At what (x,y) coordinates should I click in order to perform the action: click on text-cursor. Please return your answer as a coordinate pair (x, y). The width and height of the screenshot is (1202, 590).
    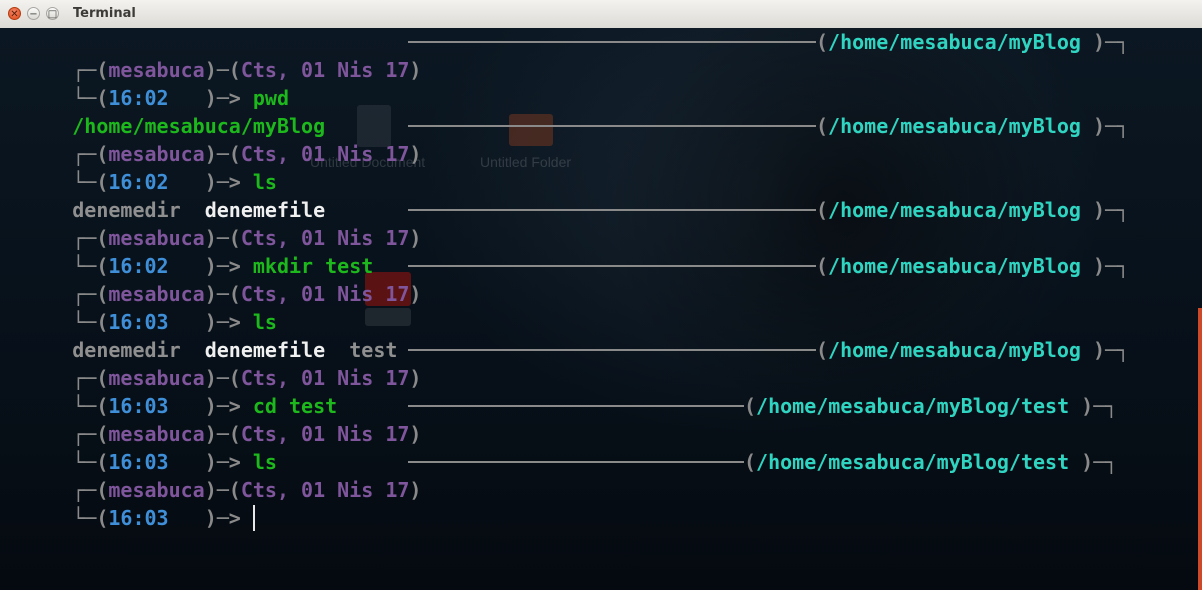
    Looking at the image, I should click on (253, 518).